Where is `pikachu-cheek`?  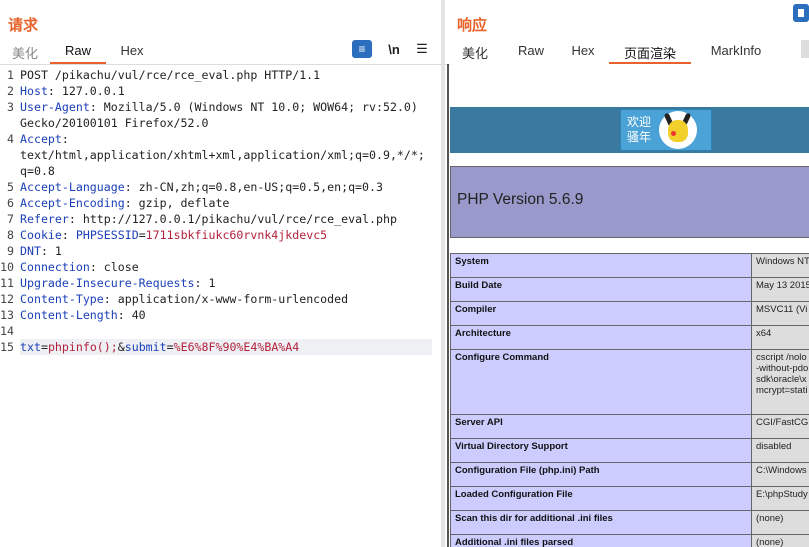
pikachu-cheek is located at coordinates (673, 133).